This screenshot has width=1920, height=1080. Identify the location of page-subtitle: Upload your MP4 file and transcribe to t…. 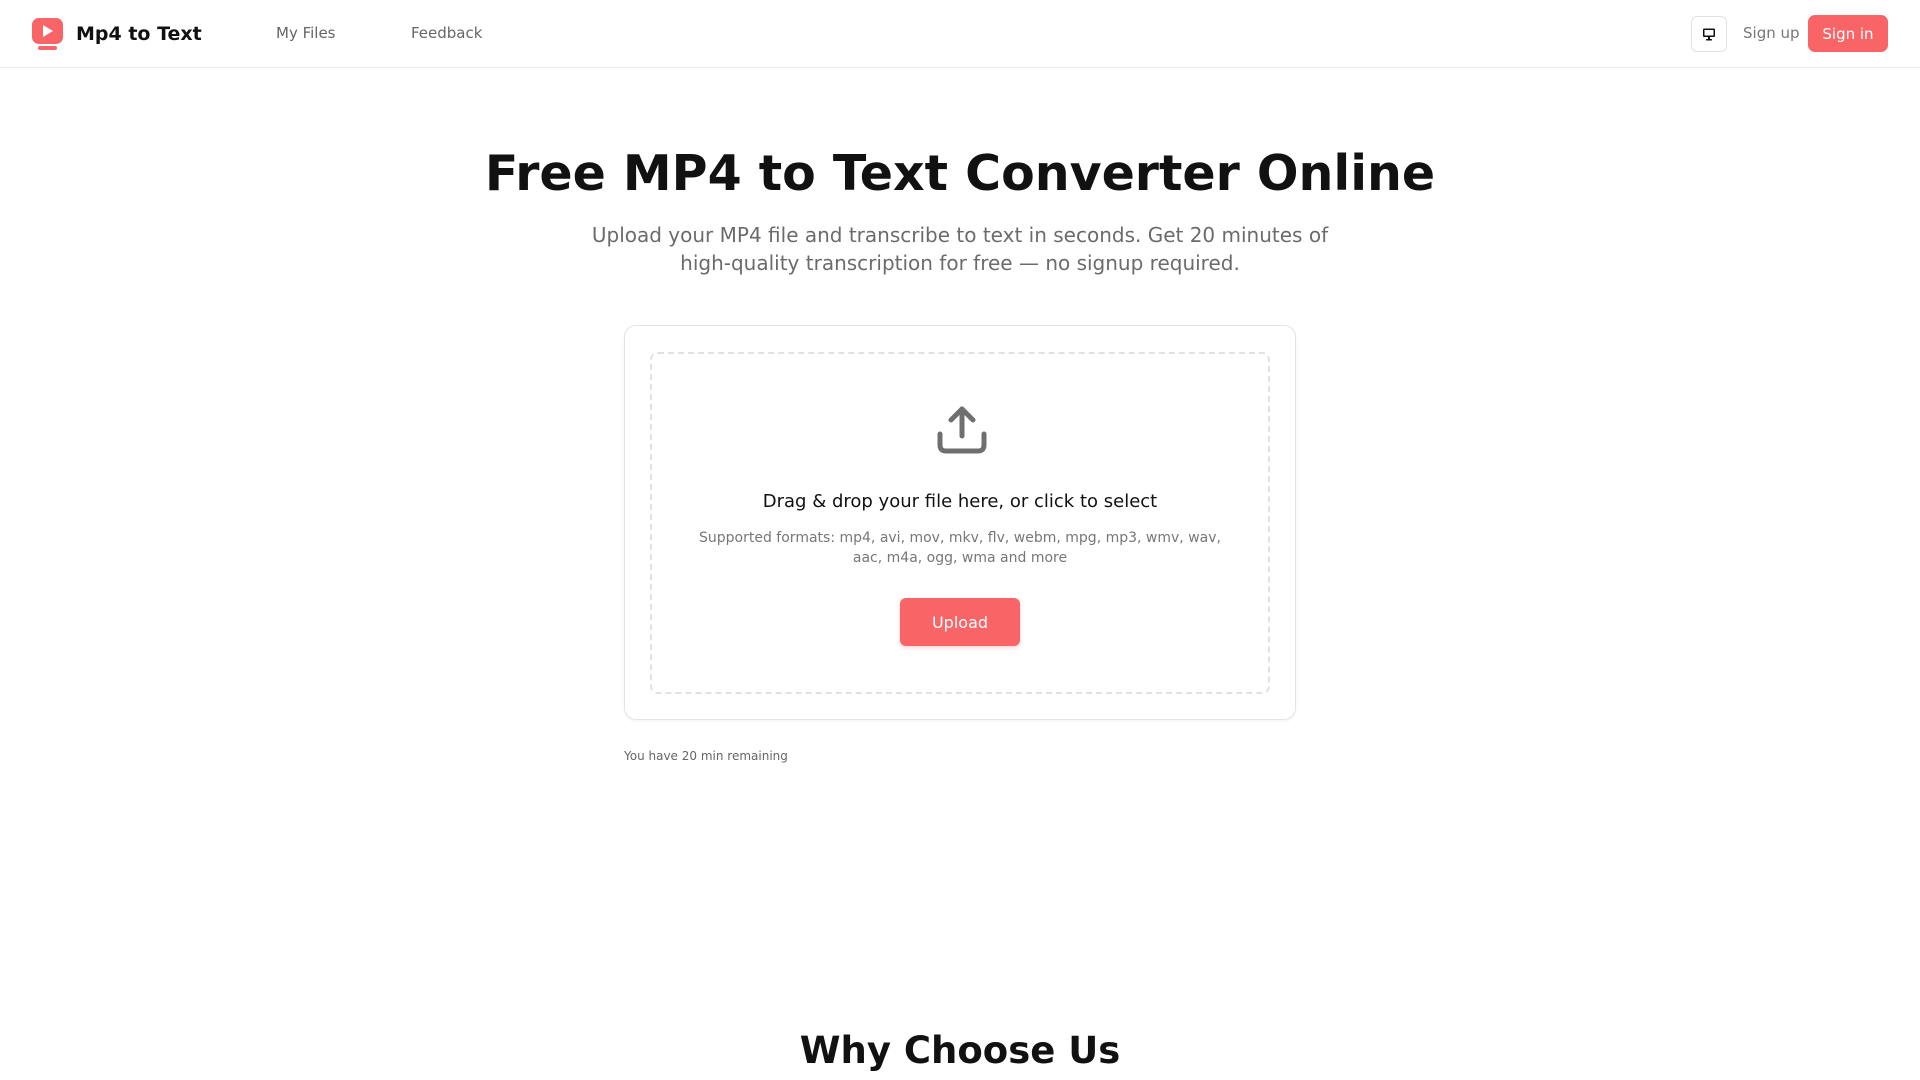
(960, 249).